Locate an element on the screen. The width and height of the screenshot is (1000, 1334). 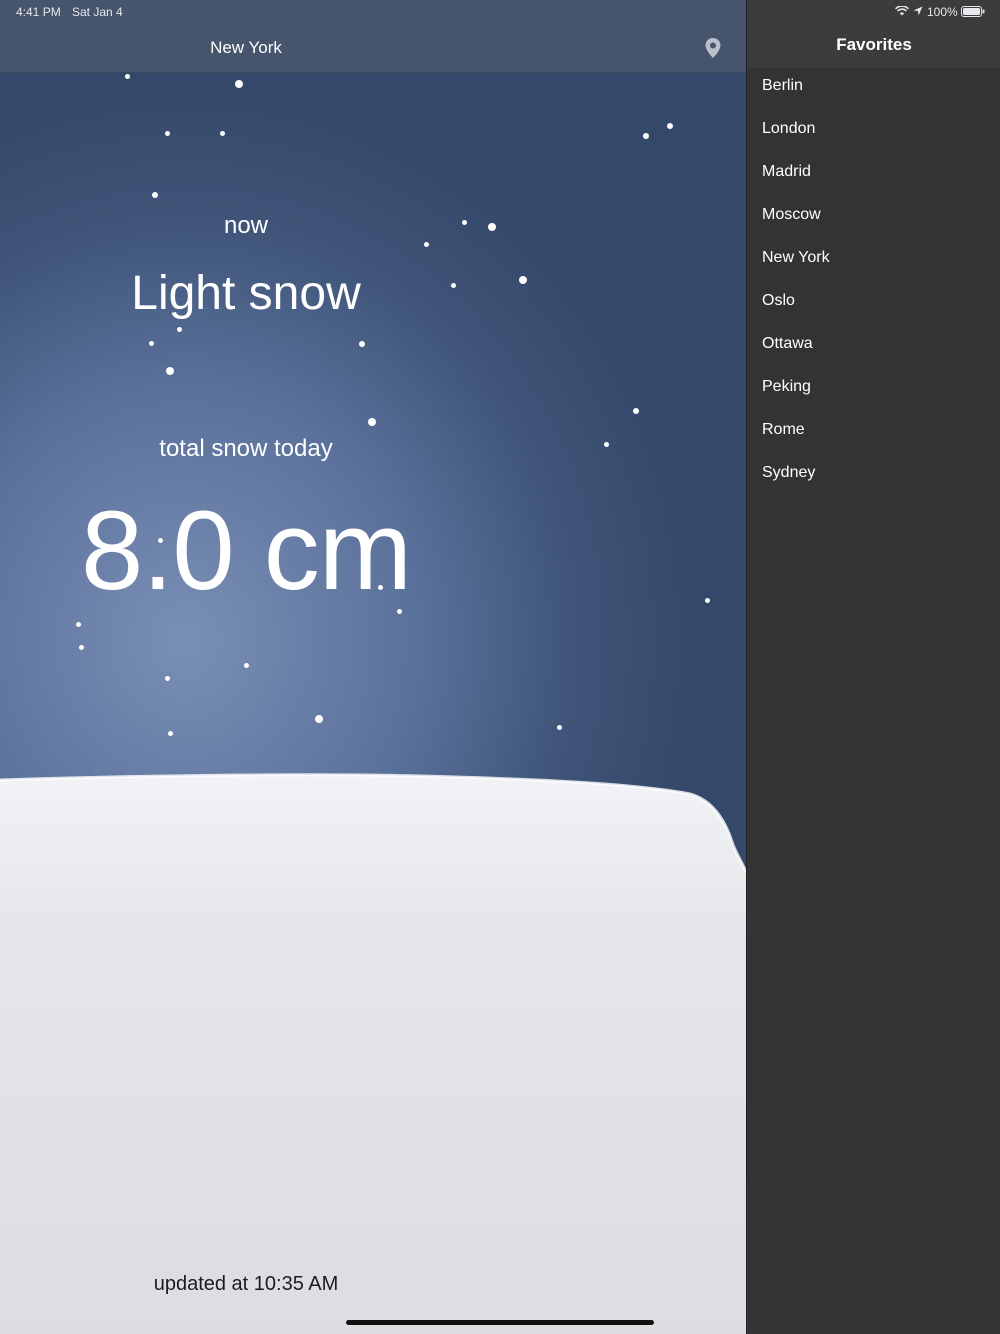
total-snow-value: 8.0 cm is located at coordinates (246, 550).